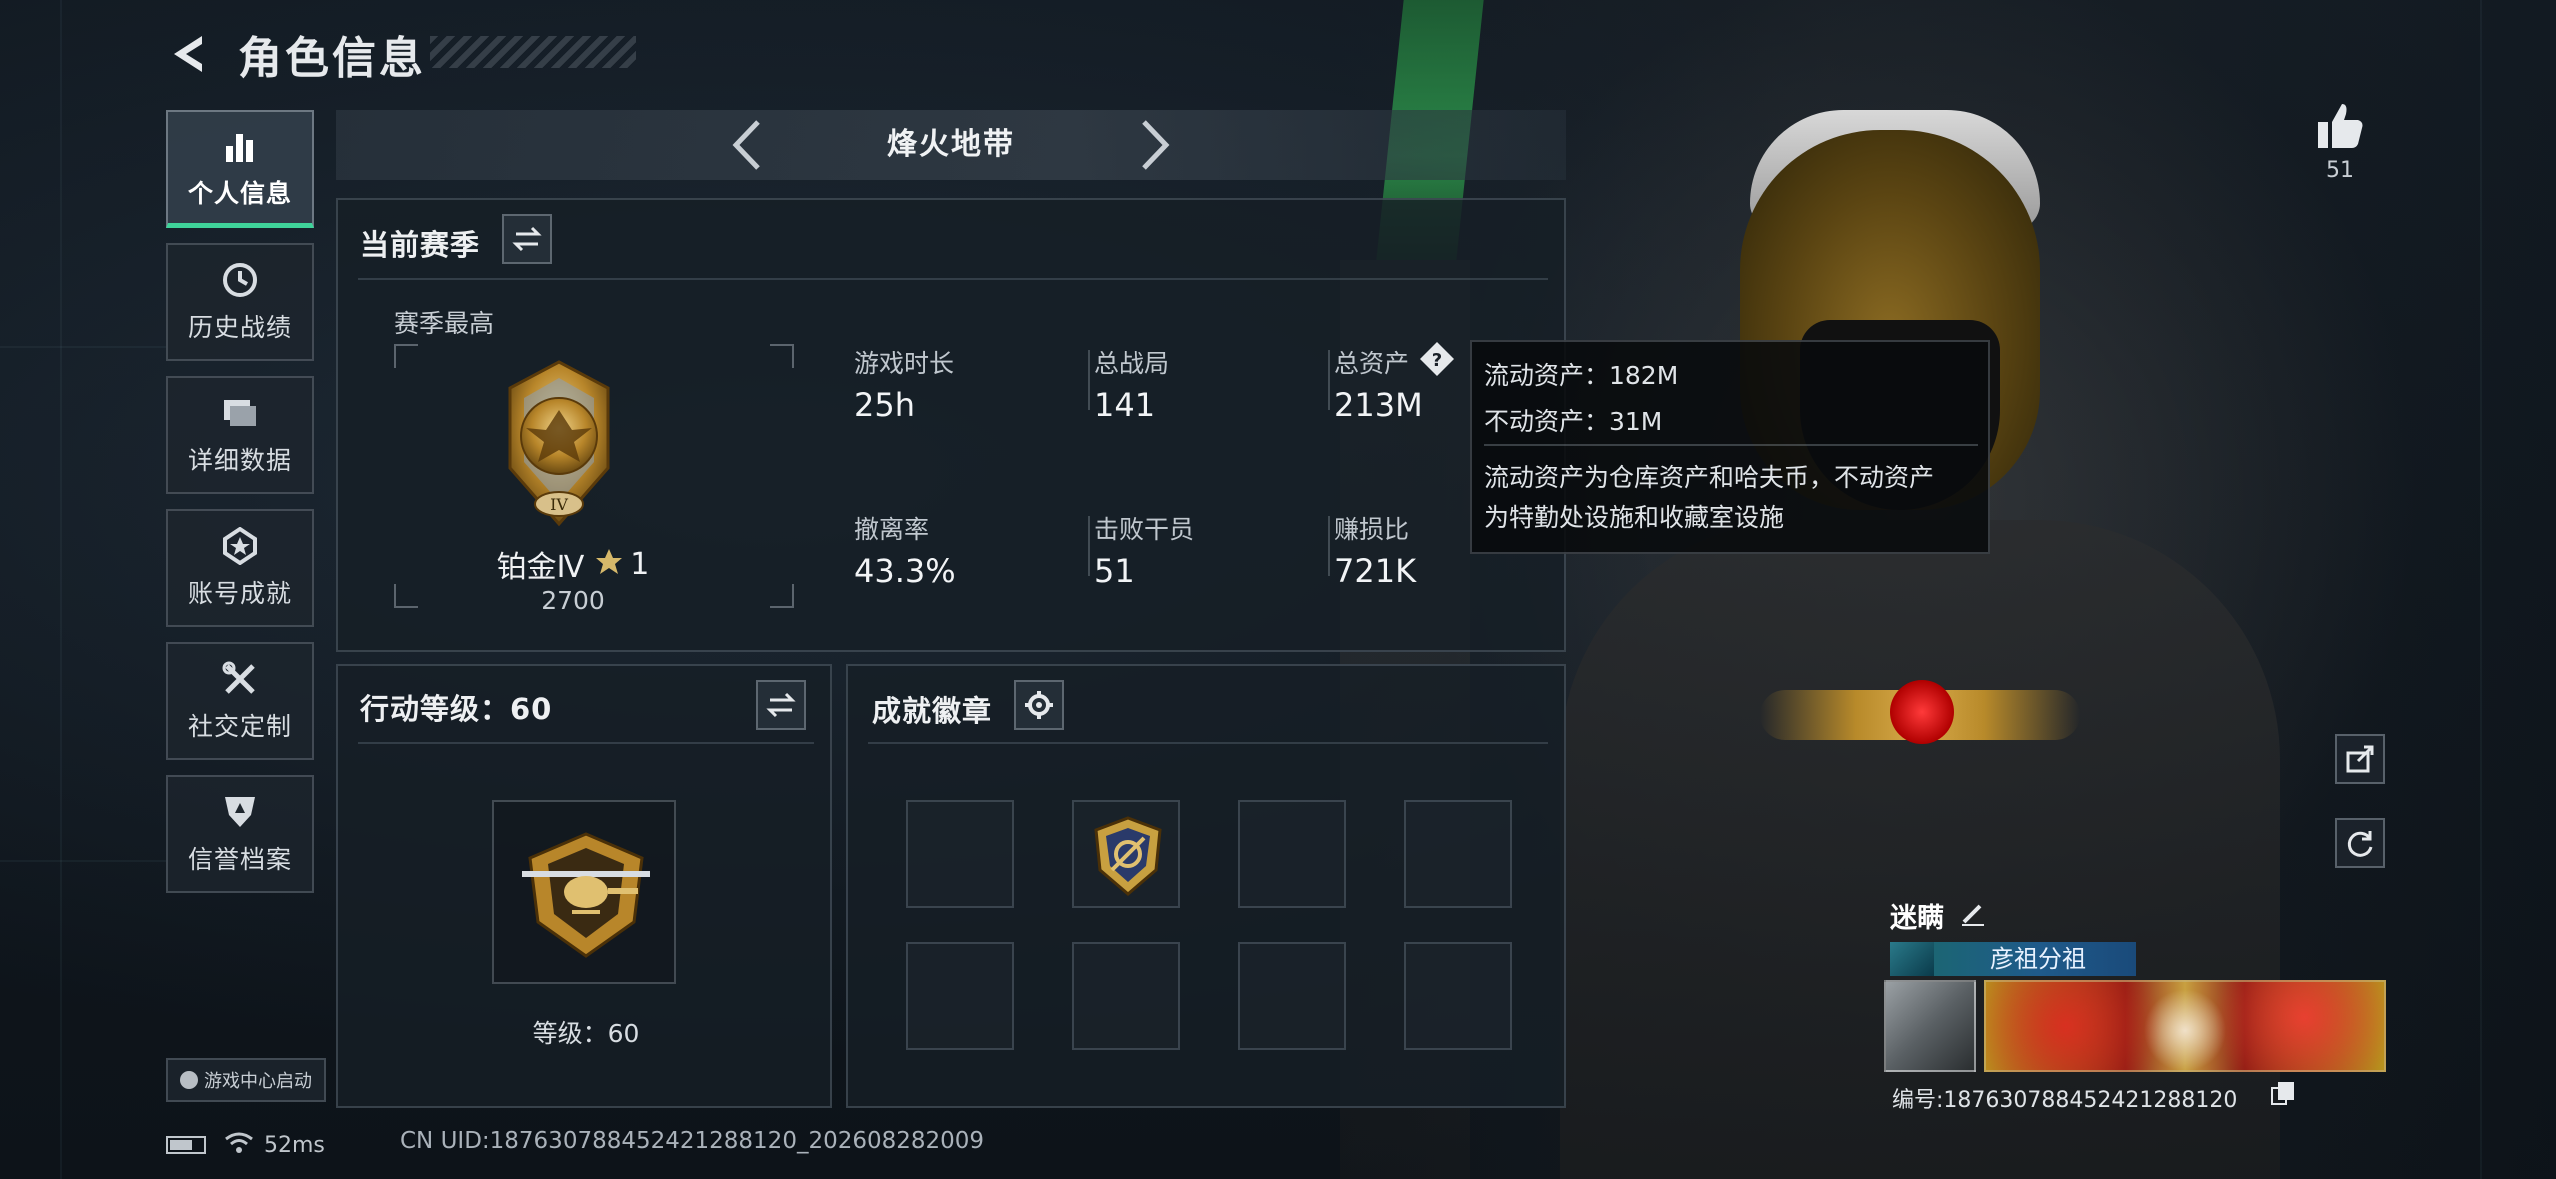 Image resolution: width=2556 pixels, height=1179 pixels. Describe the element at coordinates (240, 701) in the screenshot. I see `sidebar-item-social-custom: 社交定制` at that location.